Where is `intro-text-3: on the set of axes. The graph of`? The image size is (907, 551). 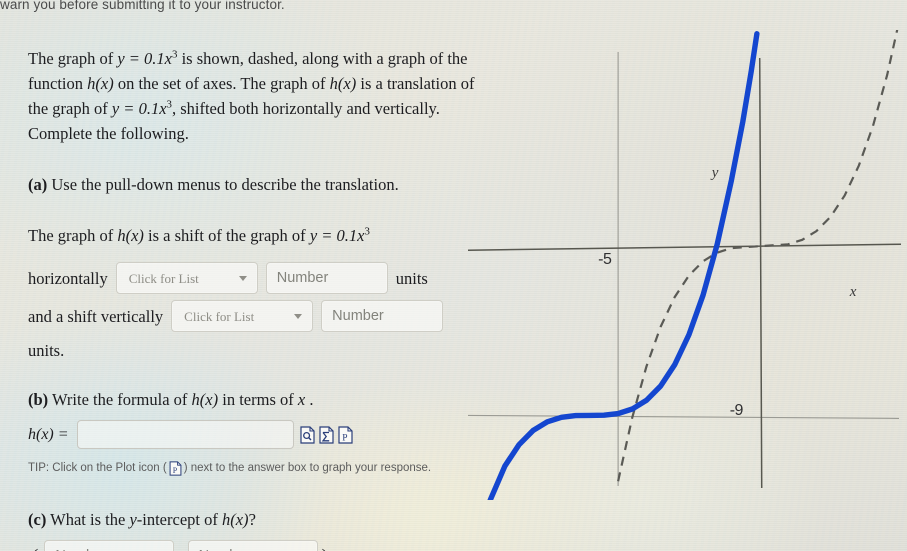 intro-text-3: on the set of axes. The graph of is located at coordinates (221, 83).